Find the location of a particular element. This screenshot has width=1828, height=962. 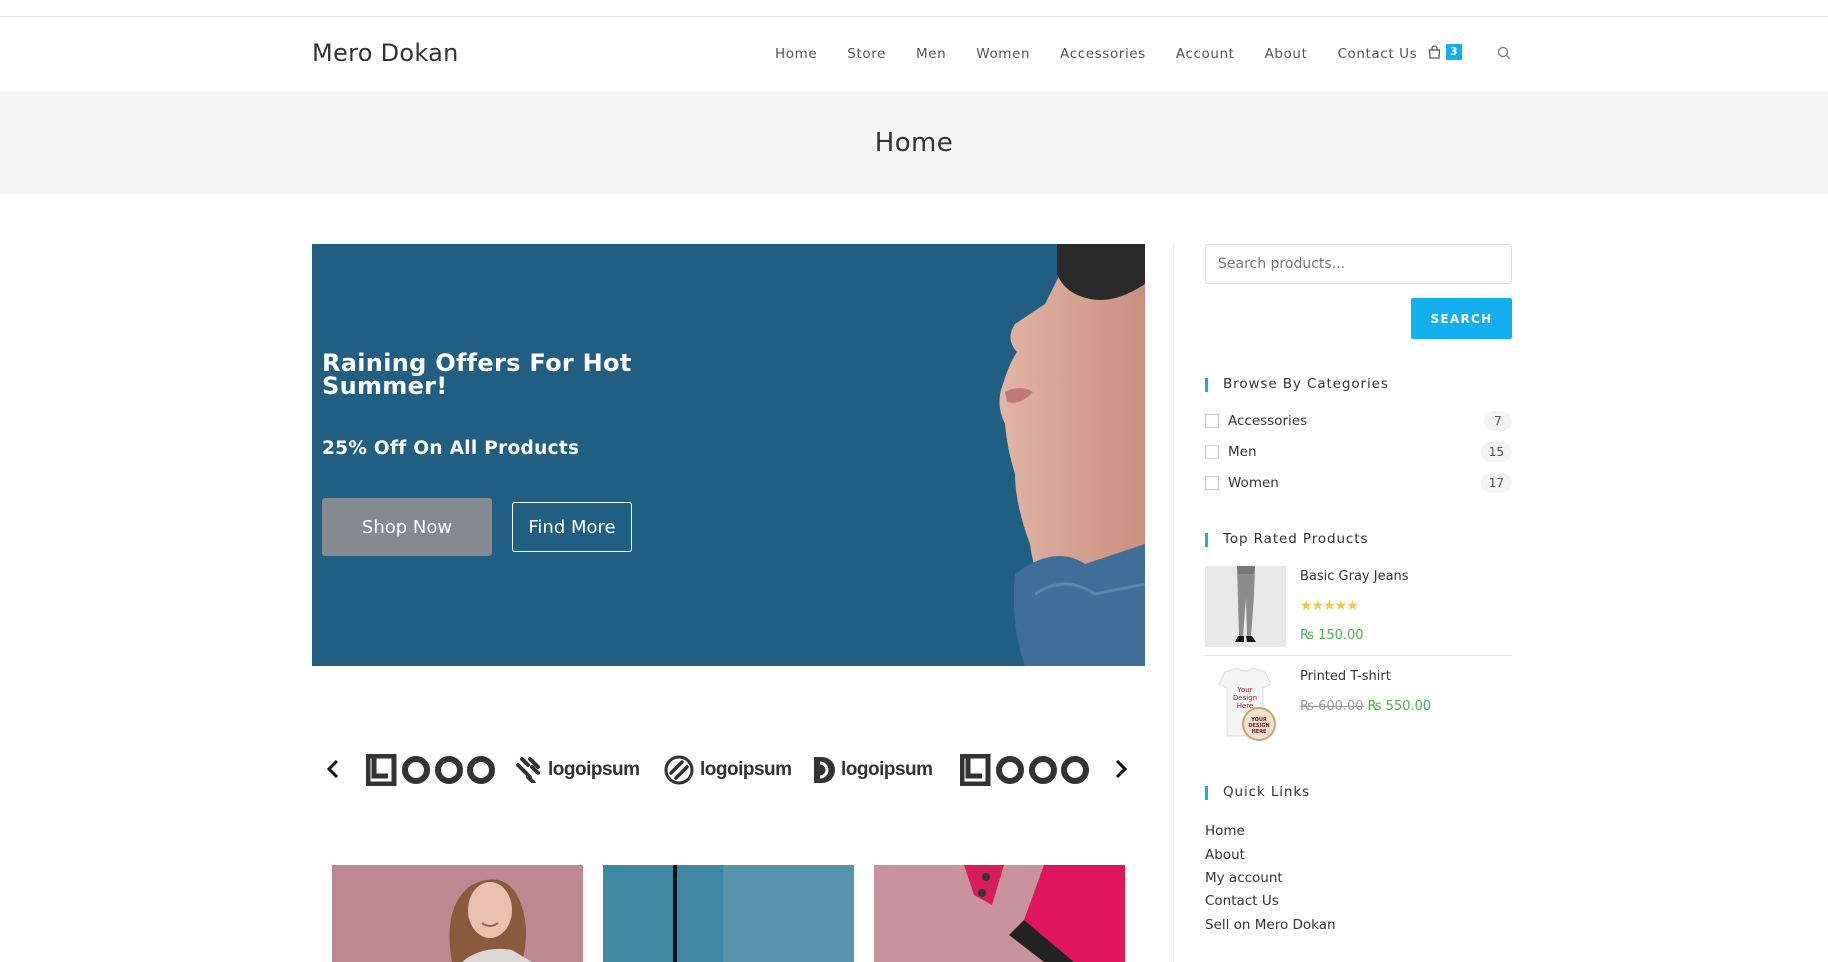

quick-links-widget-title: Quick Links is located at coordinates (1257, 792).